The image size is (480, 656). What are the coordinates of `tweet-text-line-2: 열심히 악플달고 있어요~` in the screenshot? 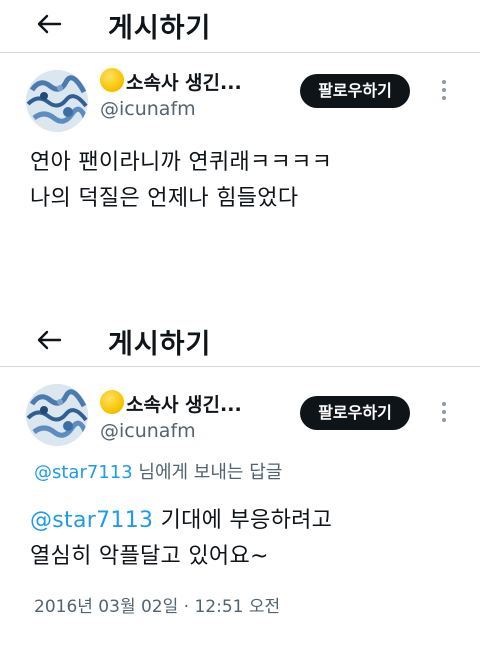 It's located at (149, 556).